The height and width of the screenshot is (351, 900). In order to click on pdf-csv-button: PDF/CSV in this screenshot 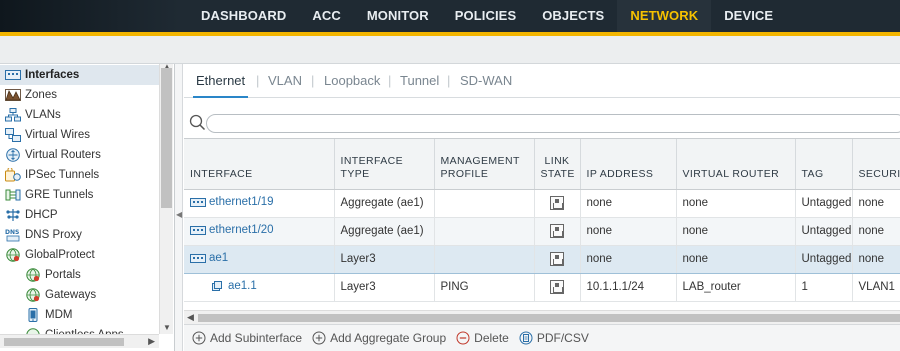, I will do `click(554, 338)`.